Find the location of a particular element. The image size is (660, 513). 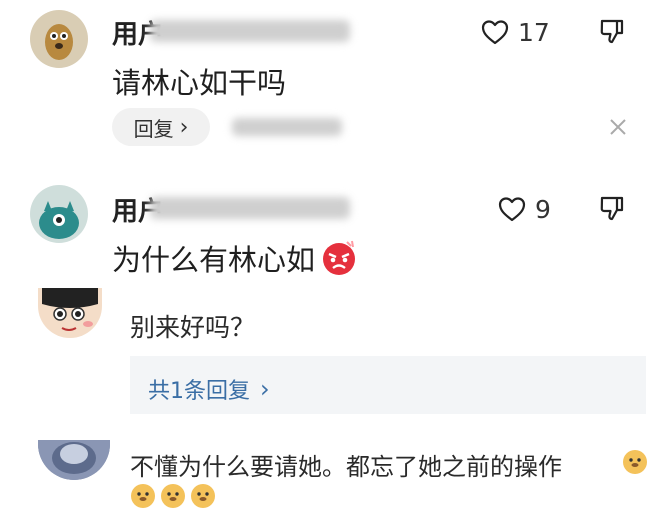

reply-button: 回复 › is located at coordinates (161, 127).